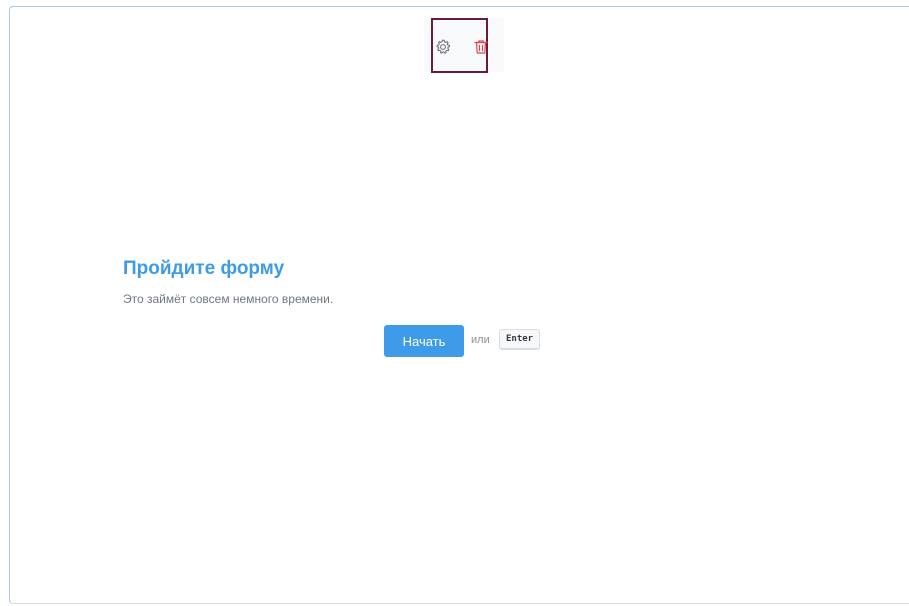 This screenshot has width=909, height=606. I want to click on delete-button, so click(481, 47).